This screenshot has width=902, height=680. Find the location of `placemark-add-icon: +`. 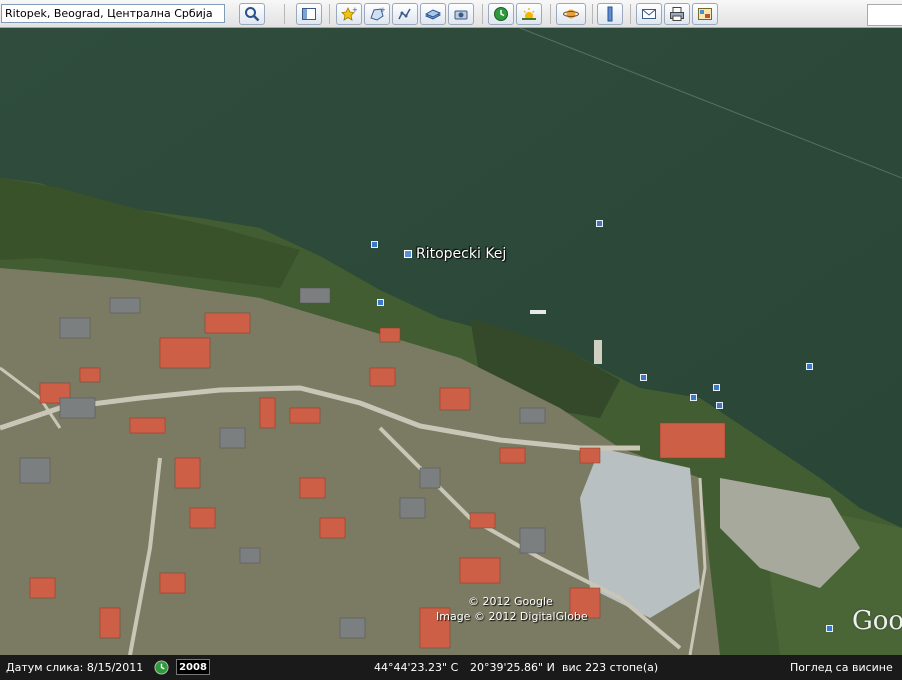

placemark-add-icon: + is located at coordinates (349, 13).